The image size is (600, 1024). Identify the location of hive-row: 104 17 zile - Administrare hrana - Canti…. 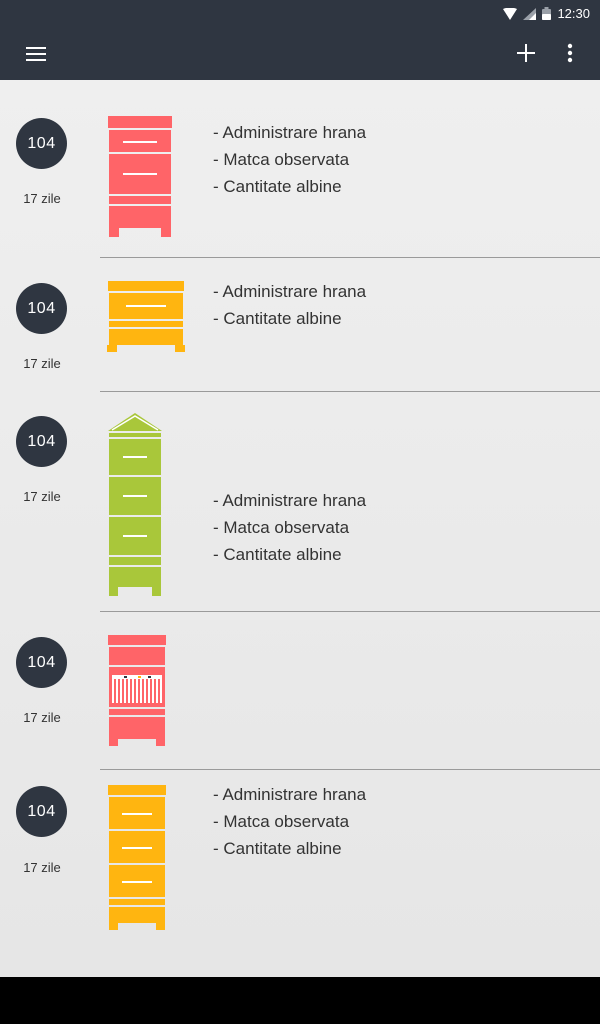
(300, 325).